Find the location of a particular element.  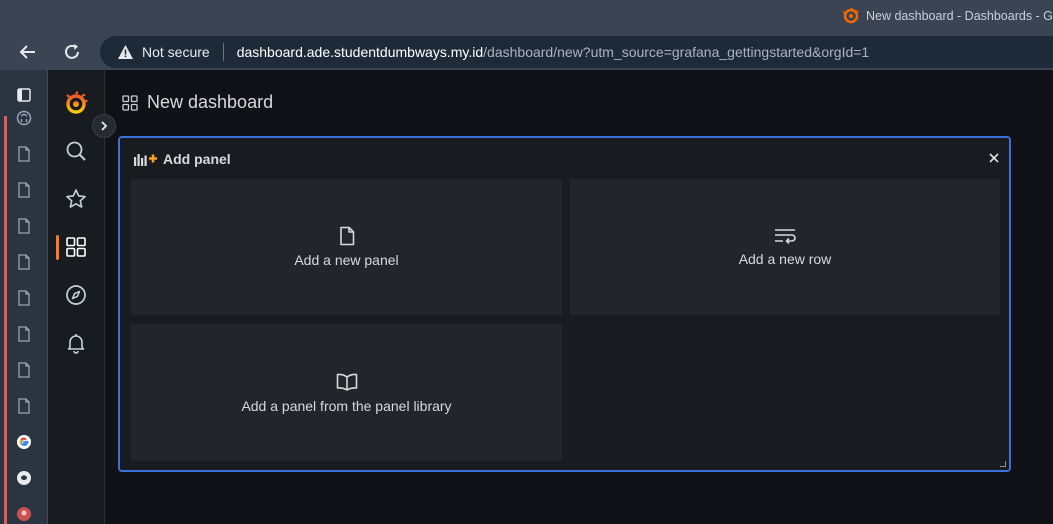

back-button is located at coordinates (28, 52).